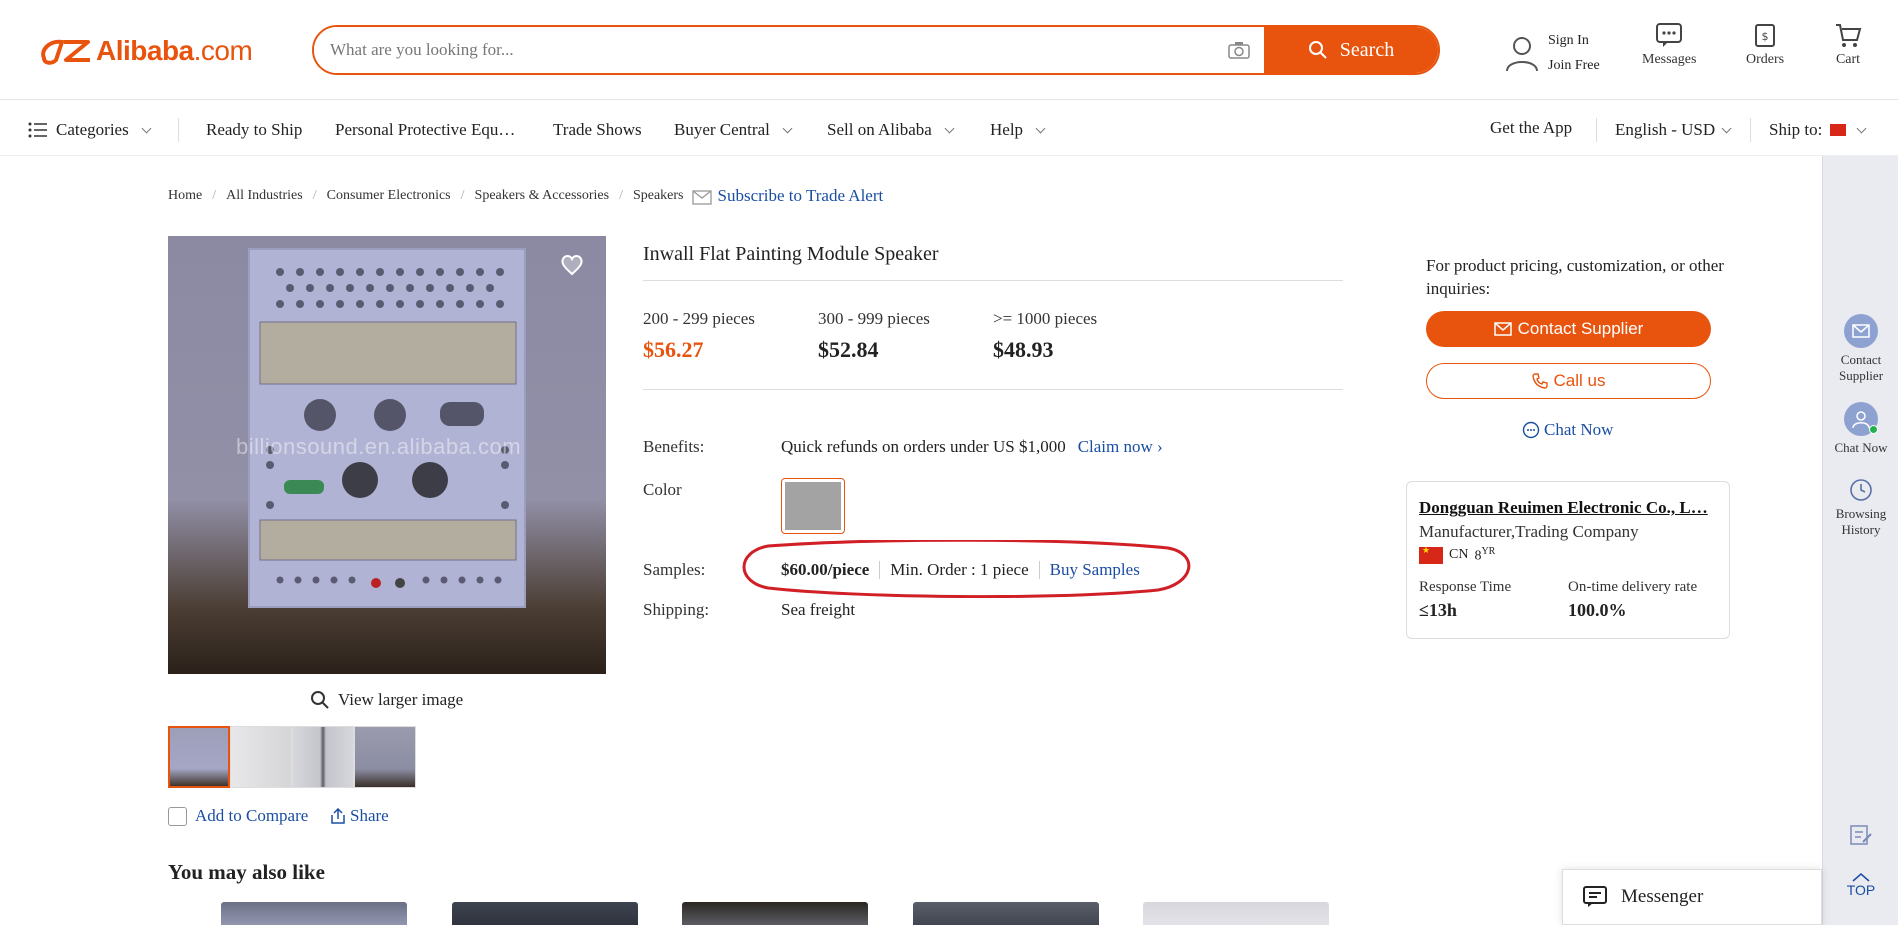 The height and width of the screenshot is (925, 1898). Describe the element at coordinates (1367, 49) in the screenshot. I see `search-button-label: Search` at that location.